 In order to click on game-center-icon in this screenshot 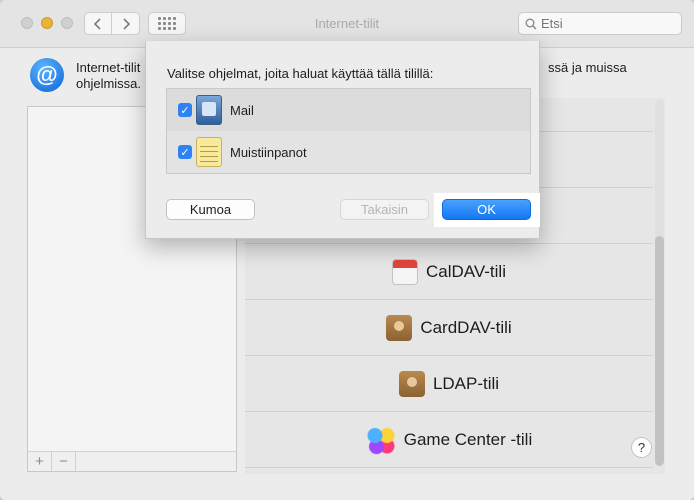, I will do `click(380, 439)`.